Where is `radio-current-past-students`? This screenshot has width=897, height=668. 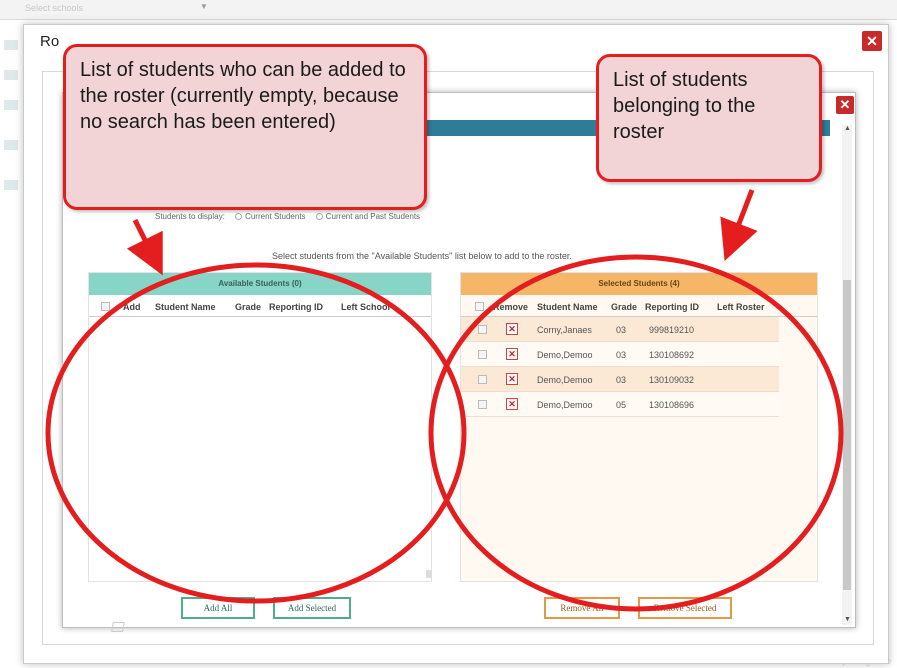 radio-current-past-students is located at coordinates (319, 217).